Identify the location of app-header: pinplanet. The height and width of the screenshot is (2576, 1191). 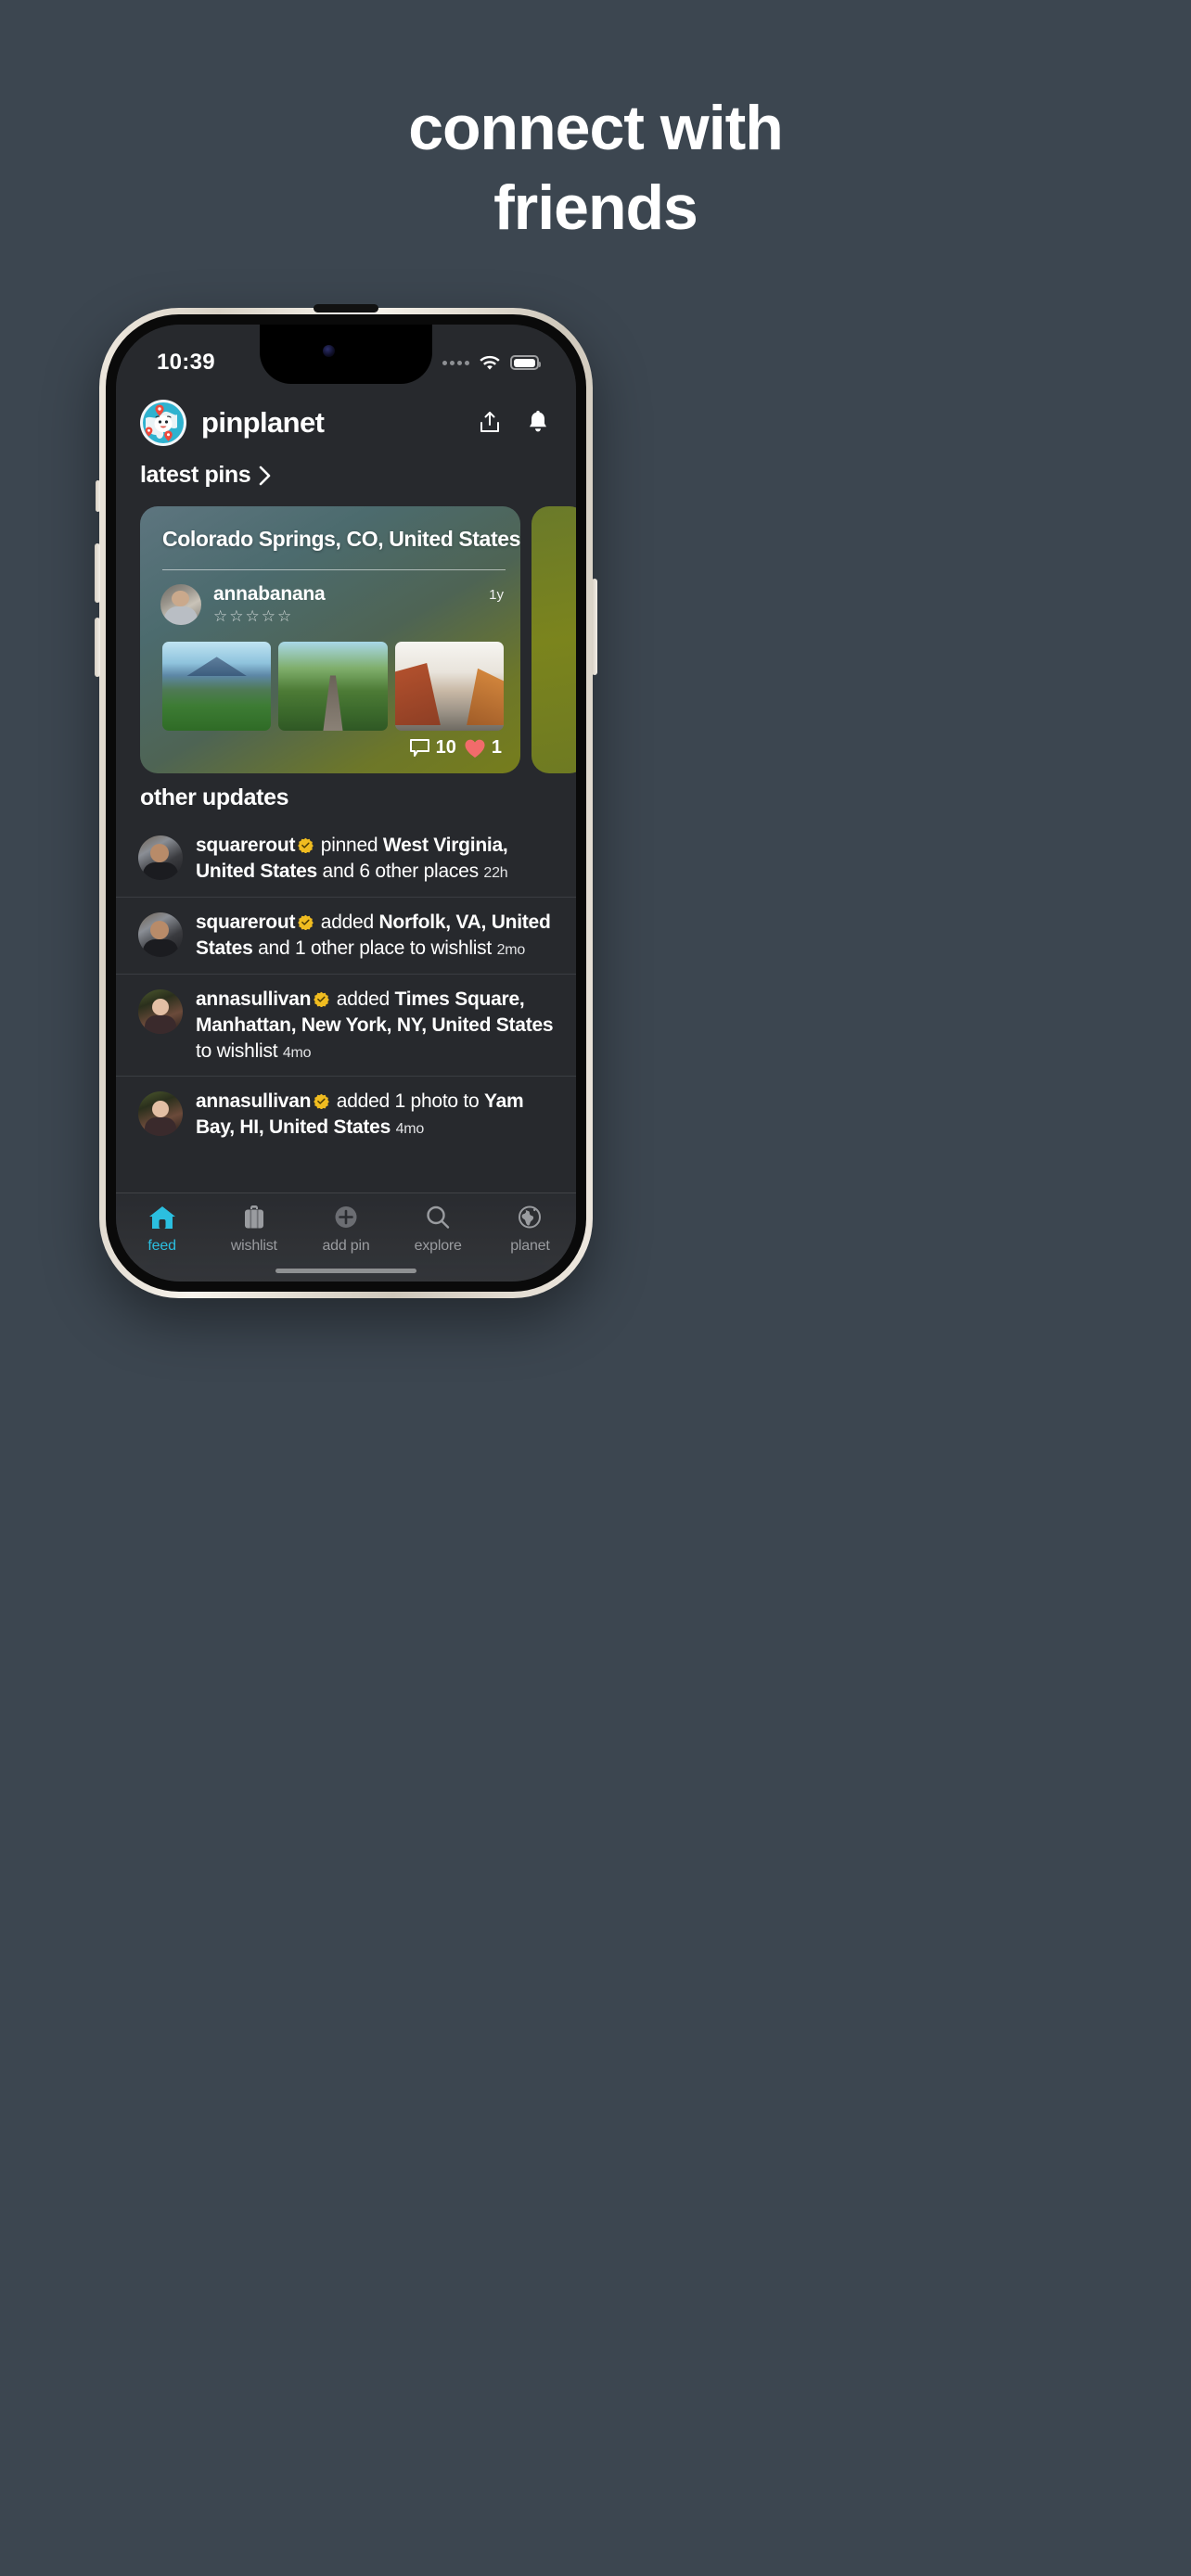
(346, 423).